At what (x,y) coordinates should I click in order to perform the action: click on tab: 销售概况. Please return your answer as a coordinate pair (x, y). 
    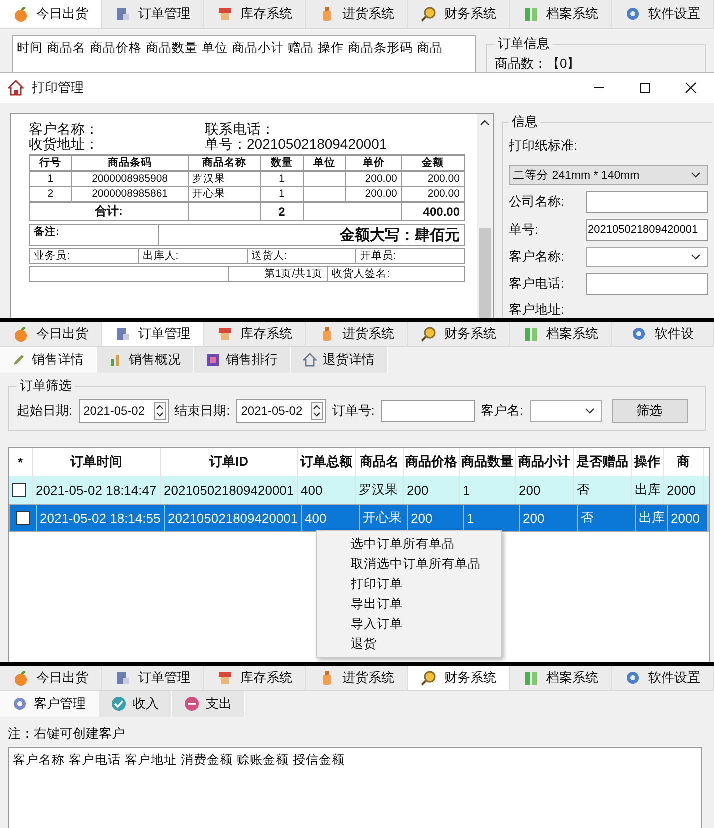
    Looking at the image, I should click on (145, 360).